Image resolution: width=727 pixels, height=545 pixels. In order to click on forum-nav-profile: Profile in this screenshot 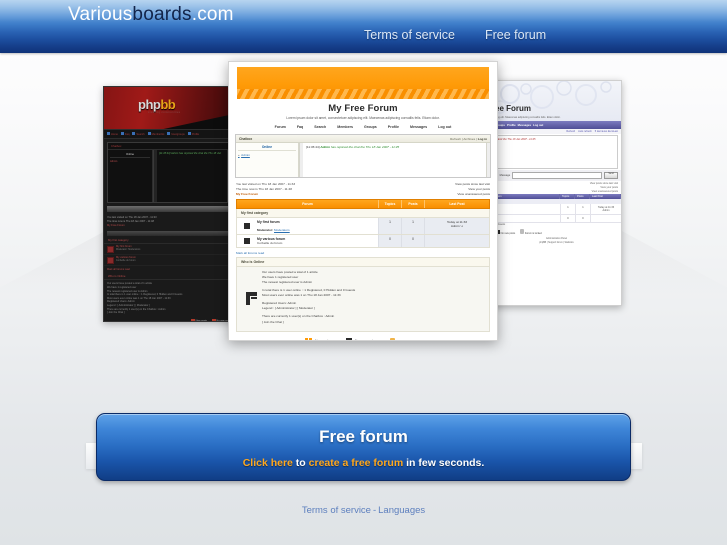, I will do `click(393, 127)`.